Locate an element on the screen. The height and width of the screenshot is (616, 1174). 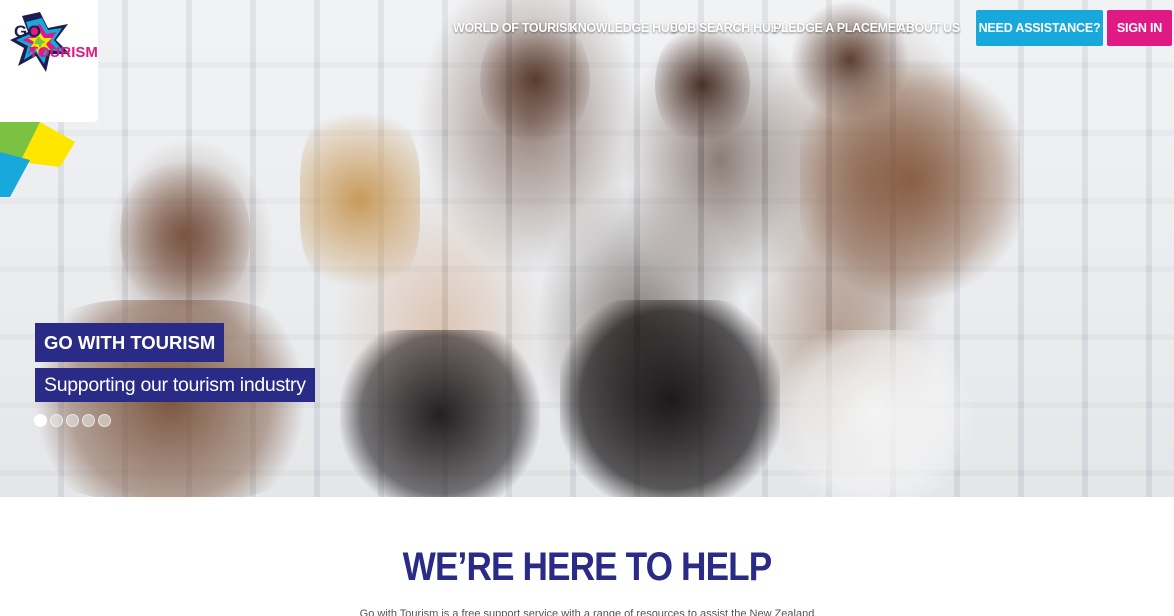
carousel-dots is located at coordinates (72, 420).